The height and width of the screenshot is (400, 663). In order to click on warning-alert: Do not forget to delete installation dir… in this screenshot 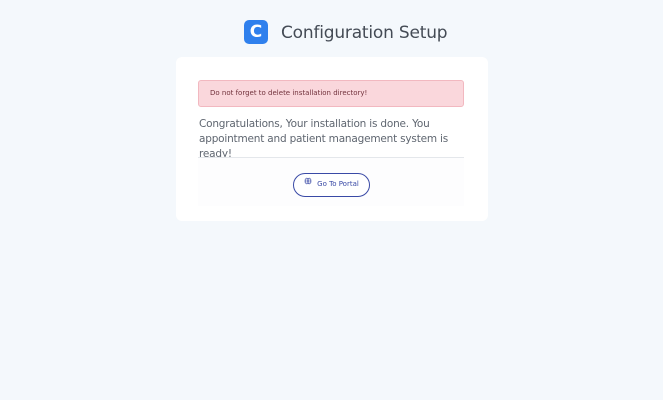, I will do `click(331, 93)`.